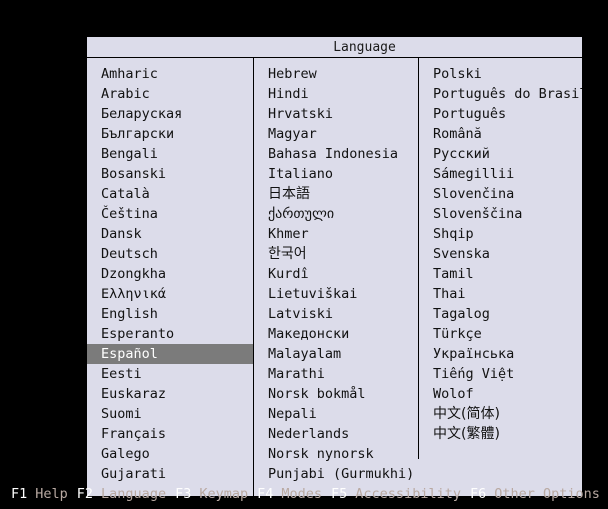 This screenshot has height=509, width=608. Describe the element at coordinates (170, 134) in the screenshot. I see `language-item: Български` at that location.